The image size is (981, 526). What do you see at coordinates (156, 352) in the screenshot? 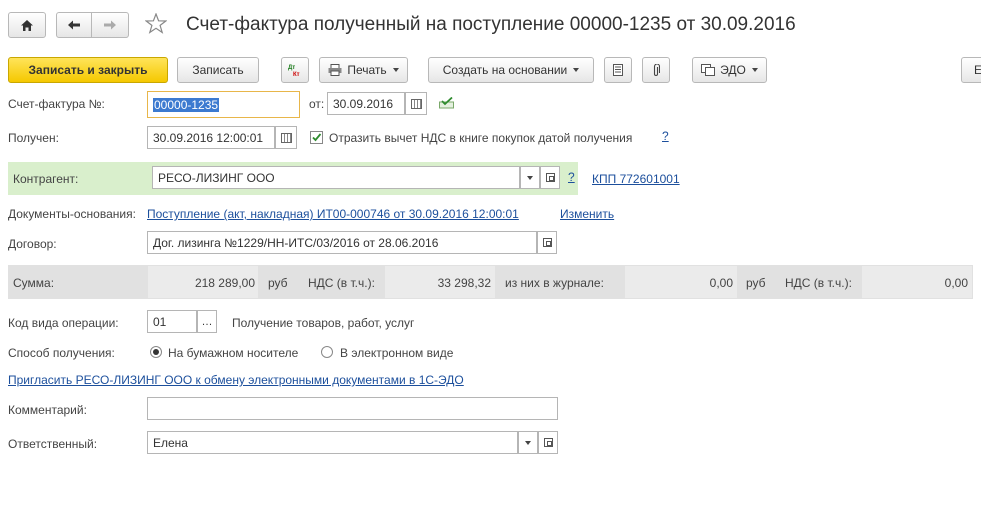
I see `paper-radio` at bounding box center [156, 352].